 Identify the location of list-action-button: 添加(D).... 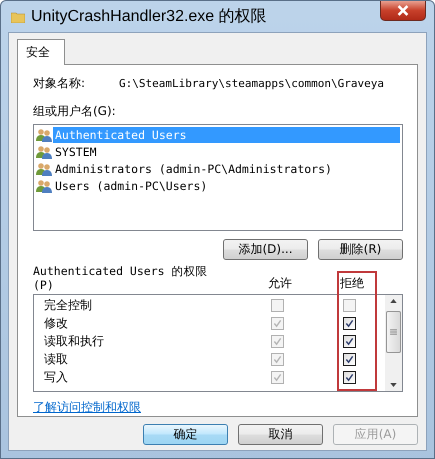
(265, 249).